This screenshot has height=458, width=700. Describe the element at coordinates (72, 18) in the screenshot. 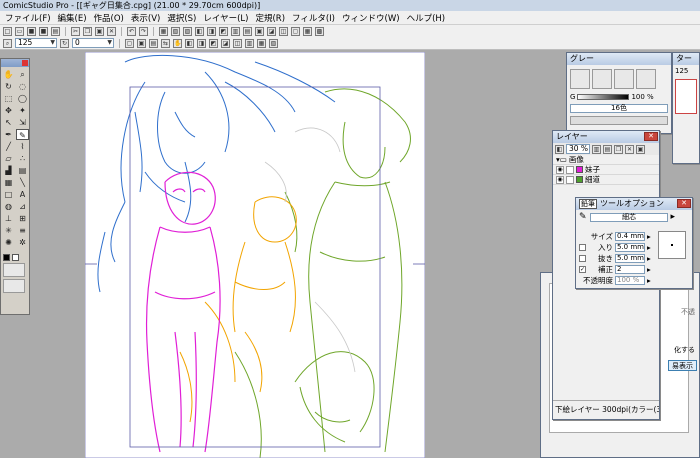

I see `menu-edit: 編集(E)` at that location.